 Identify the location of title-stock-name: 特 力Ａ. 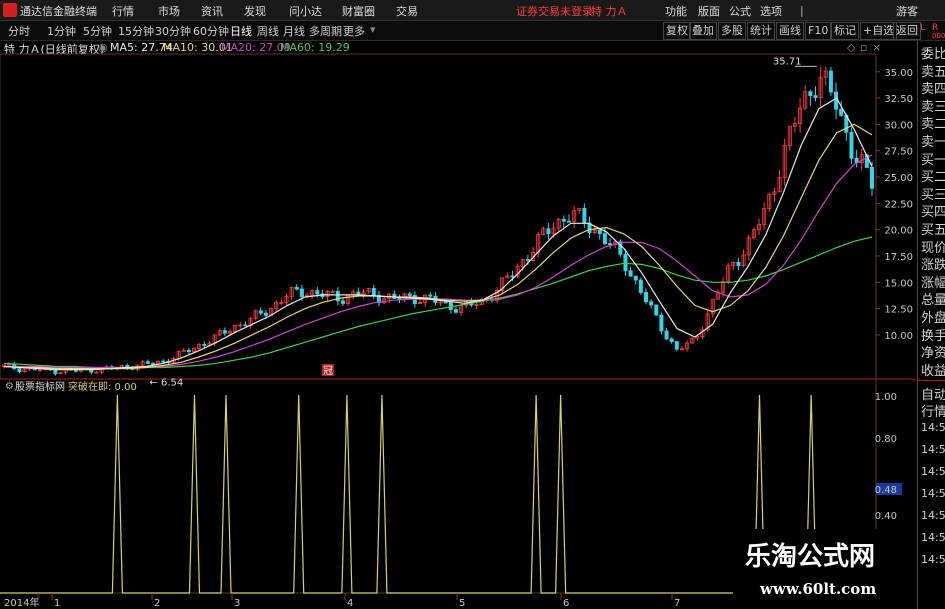
(609, 11).